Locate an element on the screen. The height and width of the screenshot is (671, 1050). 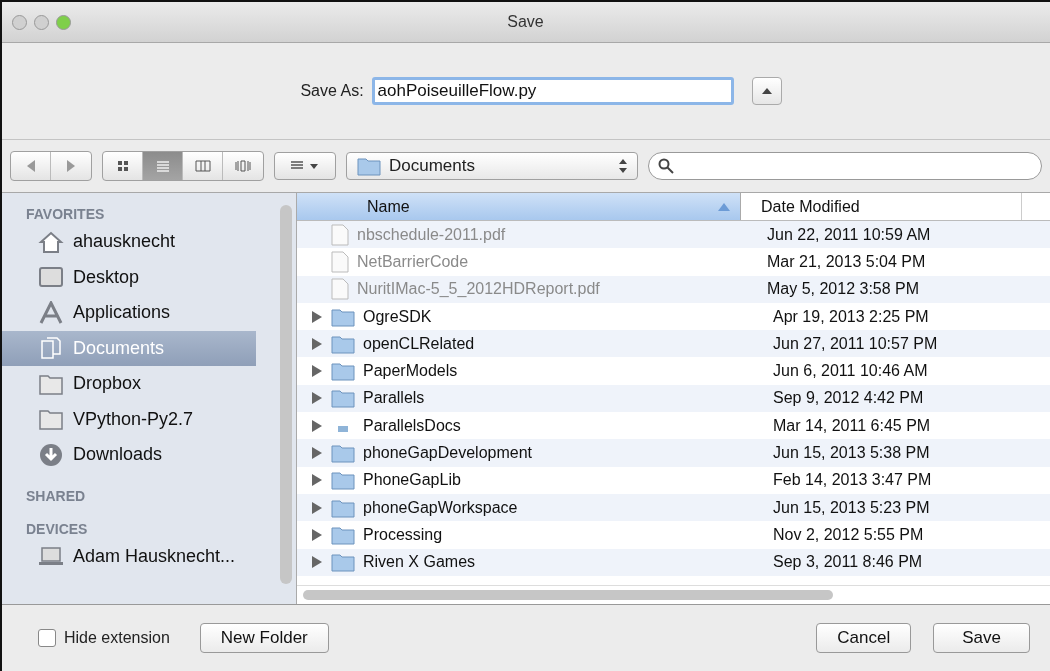
caret-up-icon is located at coordinates (766, 91).